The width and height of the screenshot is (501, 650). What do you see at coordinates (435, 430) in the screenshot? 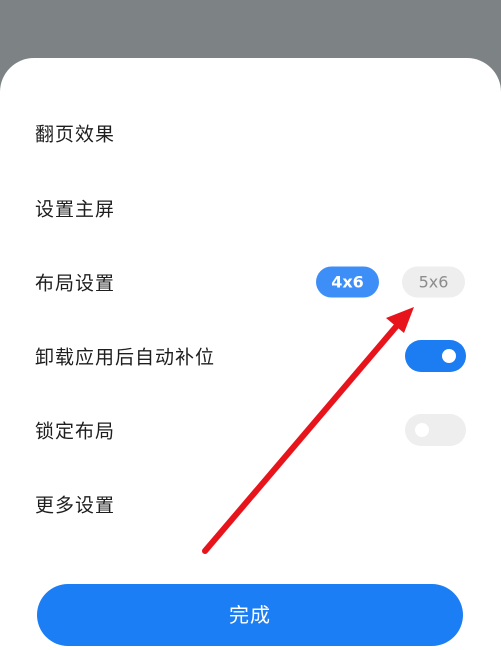
I see `lock-layout-toggle` at bounding box center [435, 430].